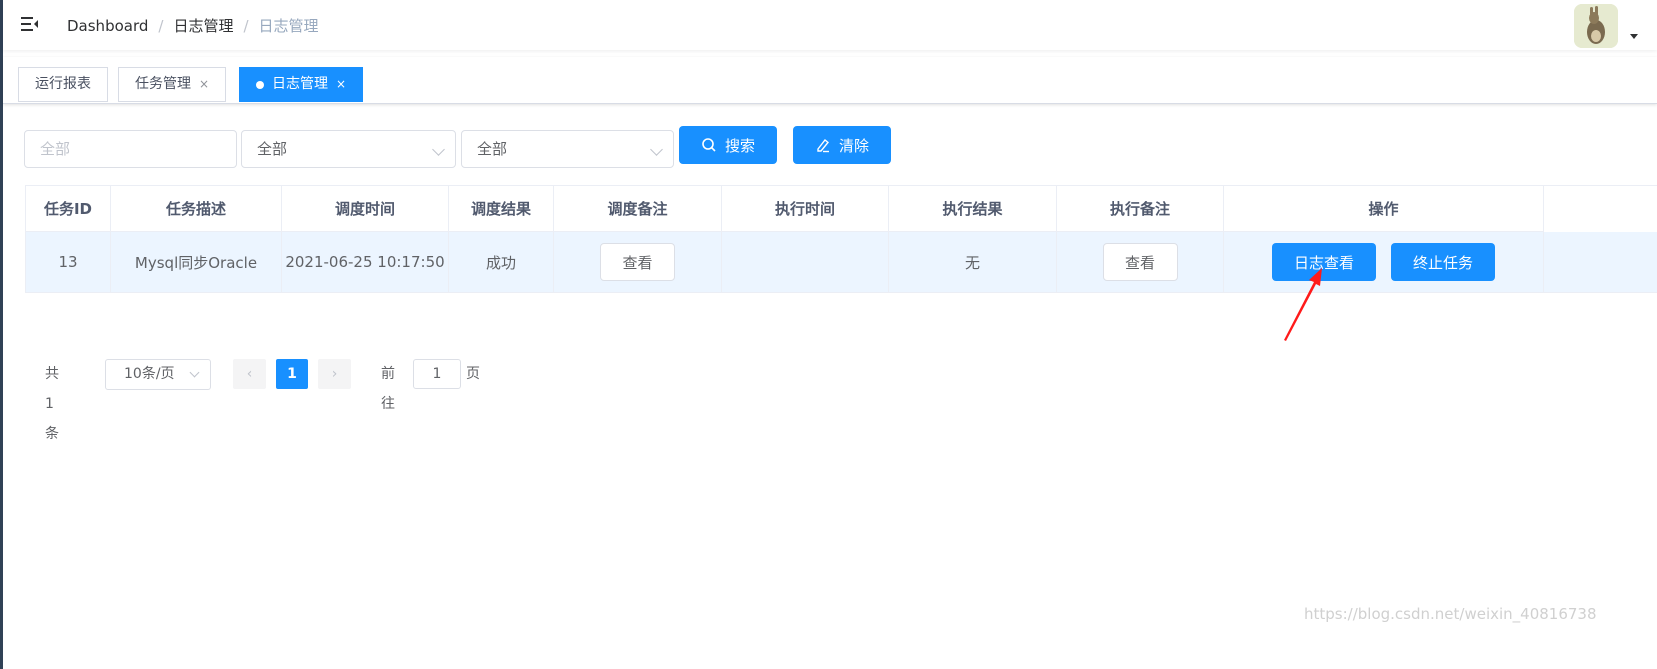 This screenshot has height=669, width=1657. What do you see at coordinates (473, 374) in the screenshot?
I see `goto-suffix: 页` at bounding box center [473, 374].